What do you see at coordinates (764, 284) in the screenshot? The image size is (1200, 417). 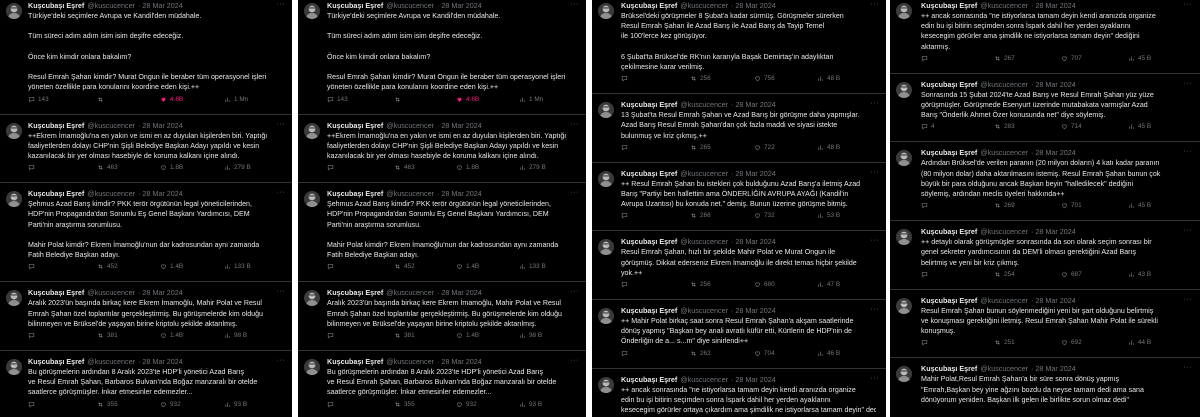 I see `like-button: 680` at bounding box center [764, 284].